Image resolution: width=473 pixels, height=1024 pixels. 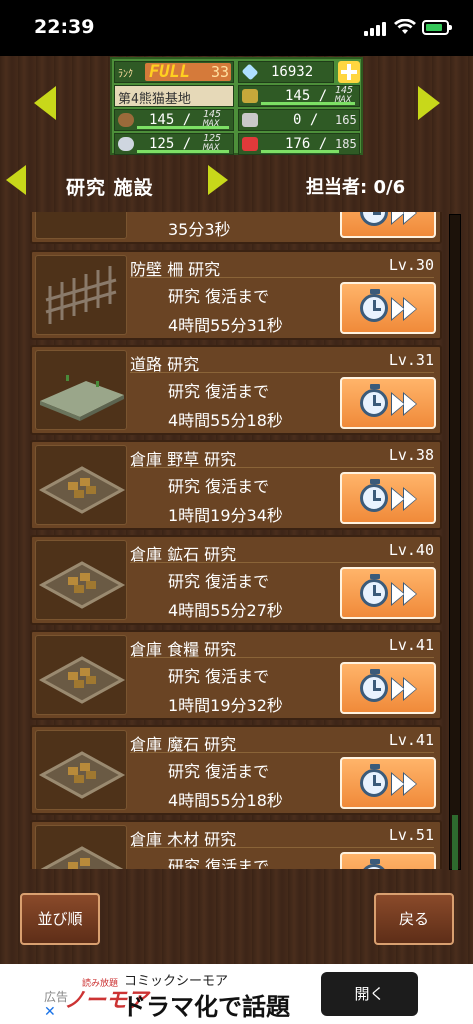 What do you see at coordinates (346, 144) in the screenshot?
I see `magic-stone-max: 185` at bounding box center [346, 144].